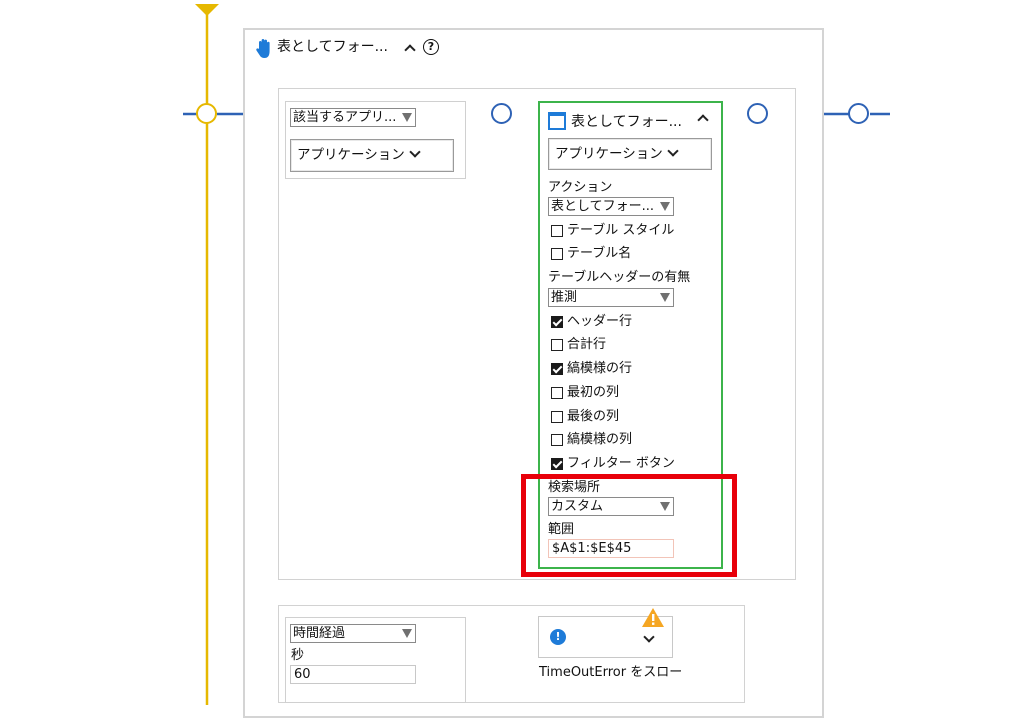 This screenshot has height=718, width=1020. Describe the element at coordinates (206, 113) in the screenshot. I see `flow-node-main` at that location.